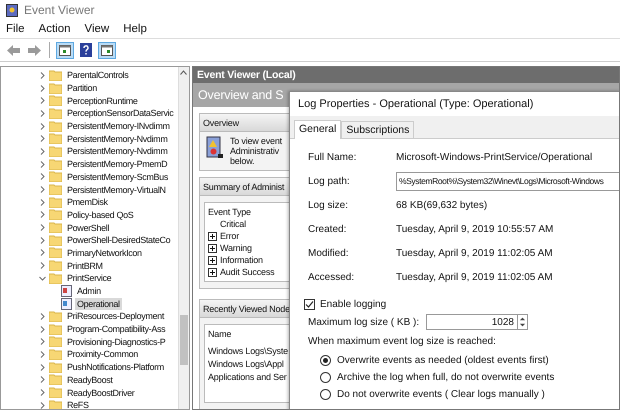  Describe the element at coordinates (507, 181) in the screenshot. I see `input-field: %SystemRoot%\System32\Winevt\Logs\Microsoft-Windows` at that location.